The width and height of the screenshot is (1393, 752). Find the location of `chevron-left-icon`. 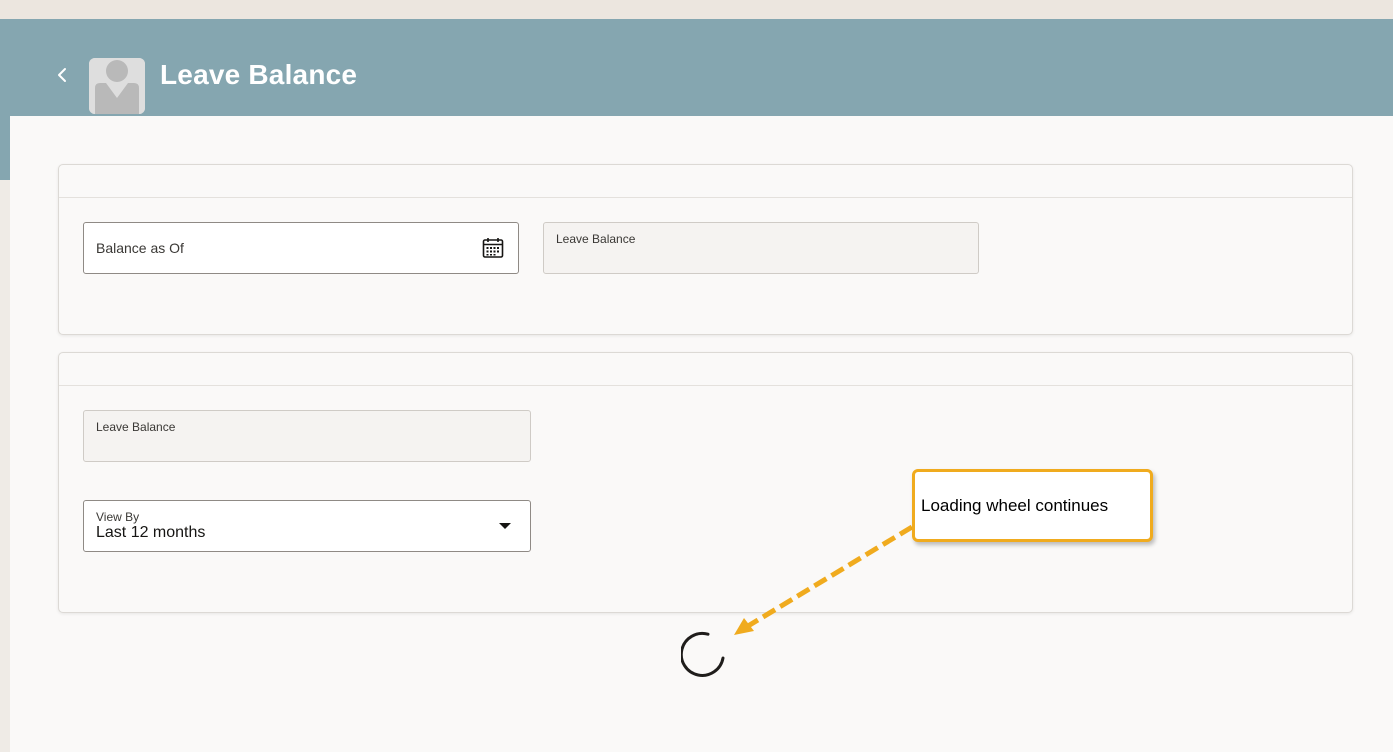

chevron-left-icon is located at coordinates (62, 75).